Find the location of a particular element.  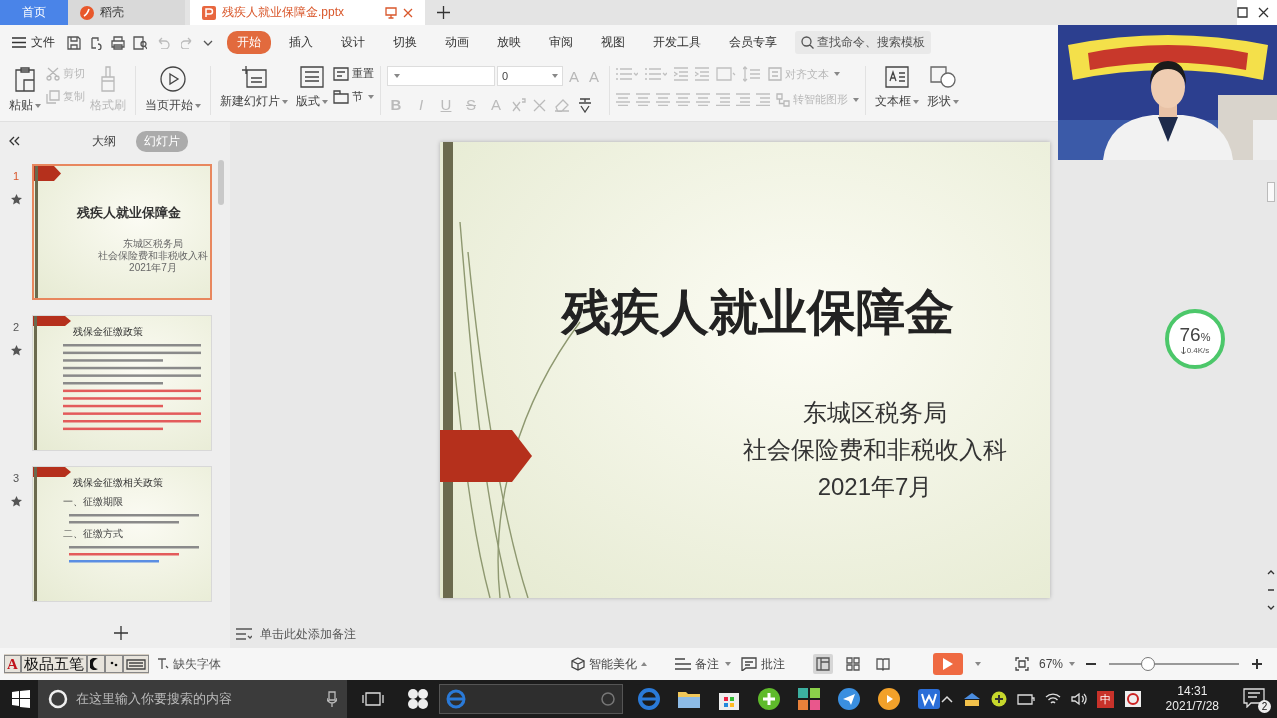

reading-view-icon is located at coordinates (882, 664).